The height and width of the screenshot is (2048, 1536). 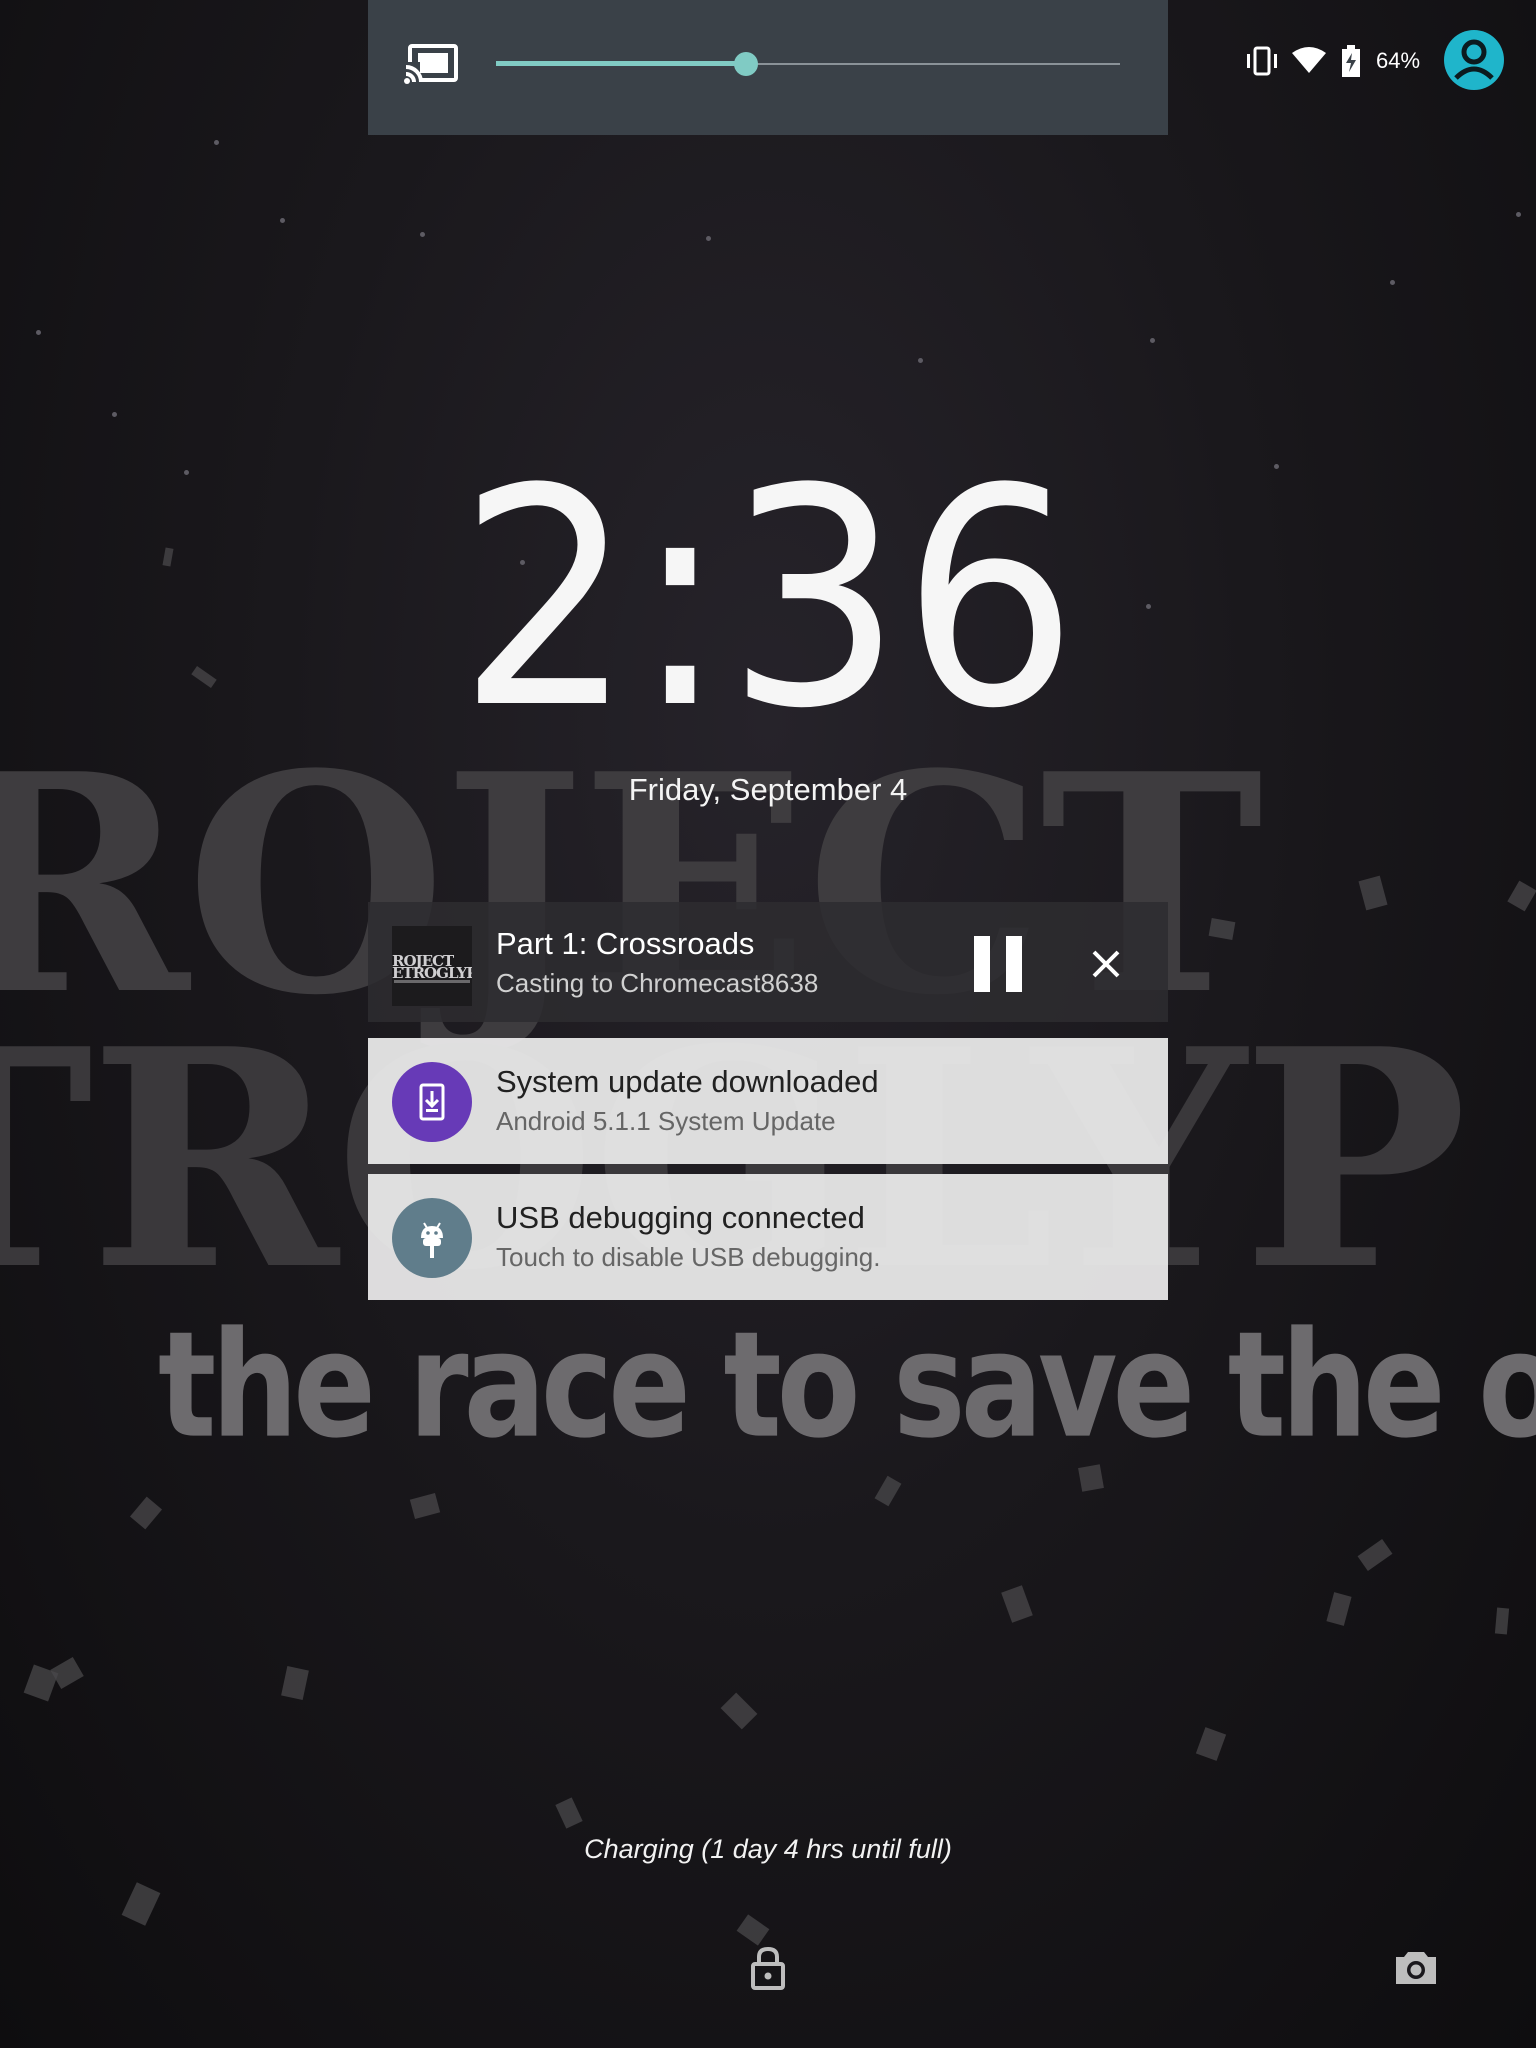 I want to click on user-avatar-icon, so click(x=1474, y=60).